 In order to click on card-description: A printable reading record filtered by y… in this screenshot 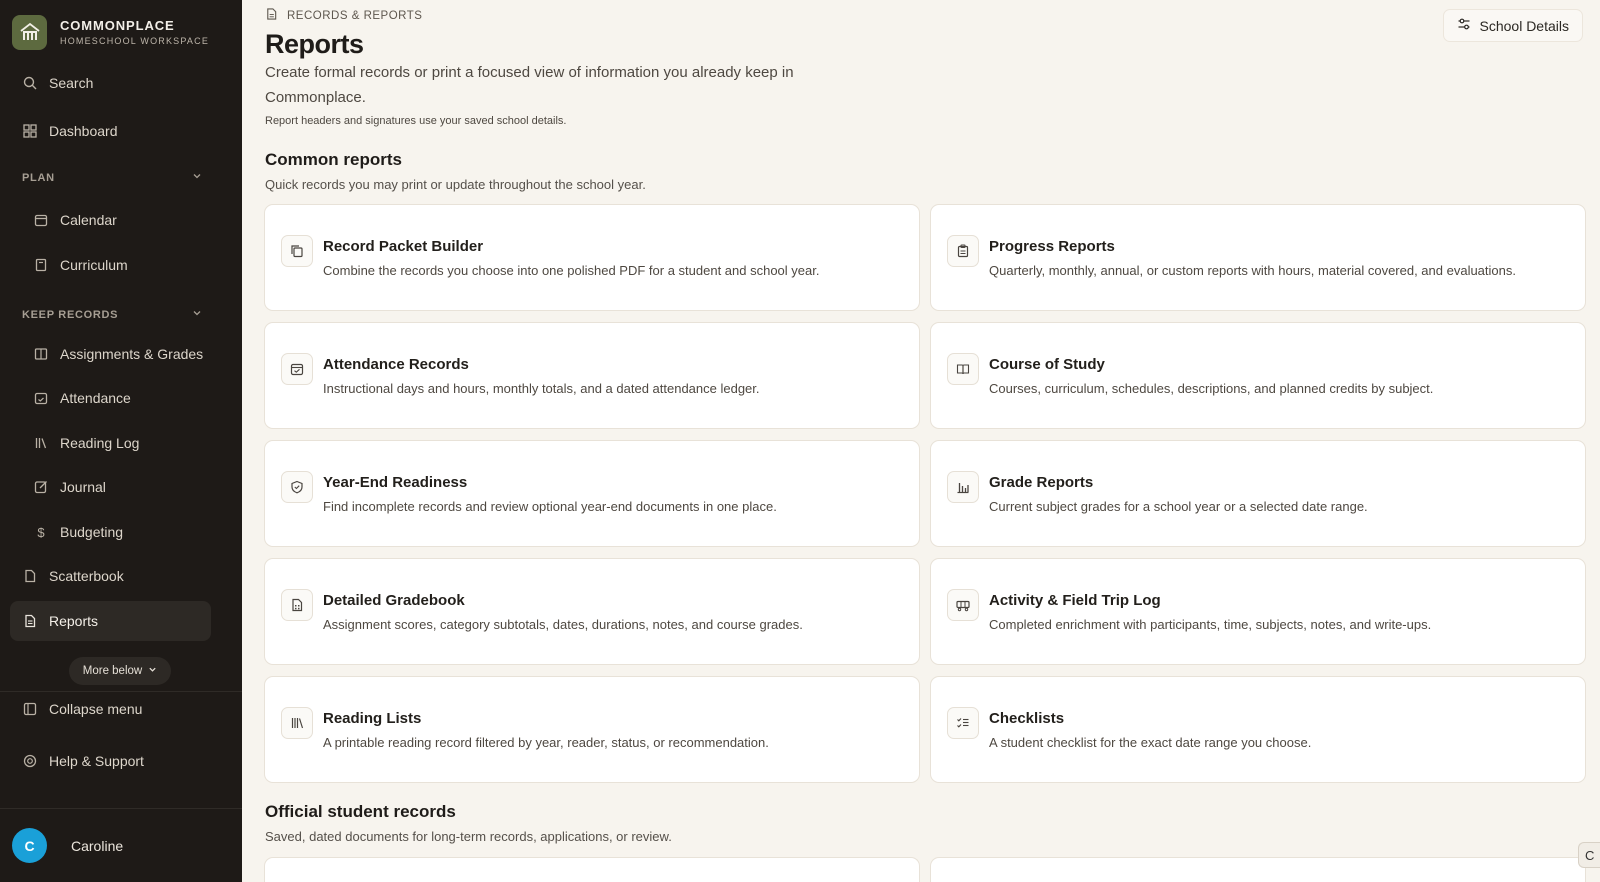, I will do `click(546, 742)`.